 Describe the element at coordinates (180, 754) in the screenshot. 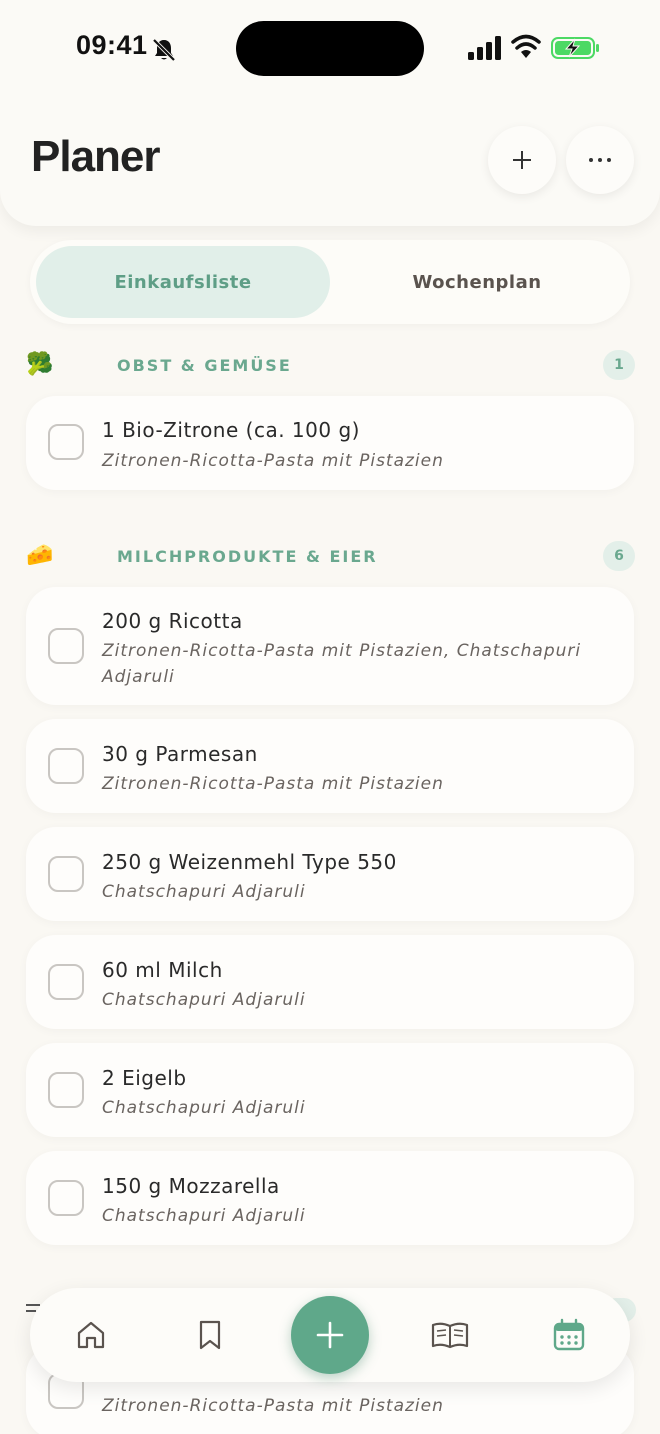

I see `item-name: 30 g Parmesan` at that location.